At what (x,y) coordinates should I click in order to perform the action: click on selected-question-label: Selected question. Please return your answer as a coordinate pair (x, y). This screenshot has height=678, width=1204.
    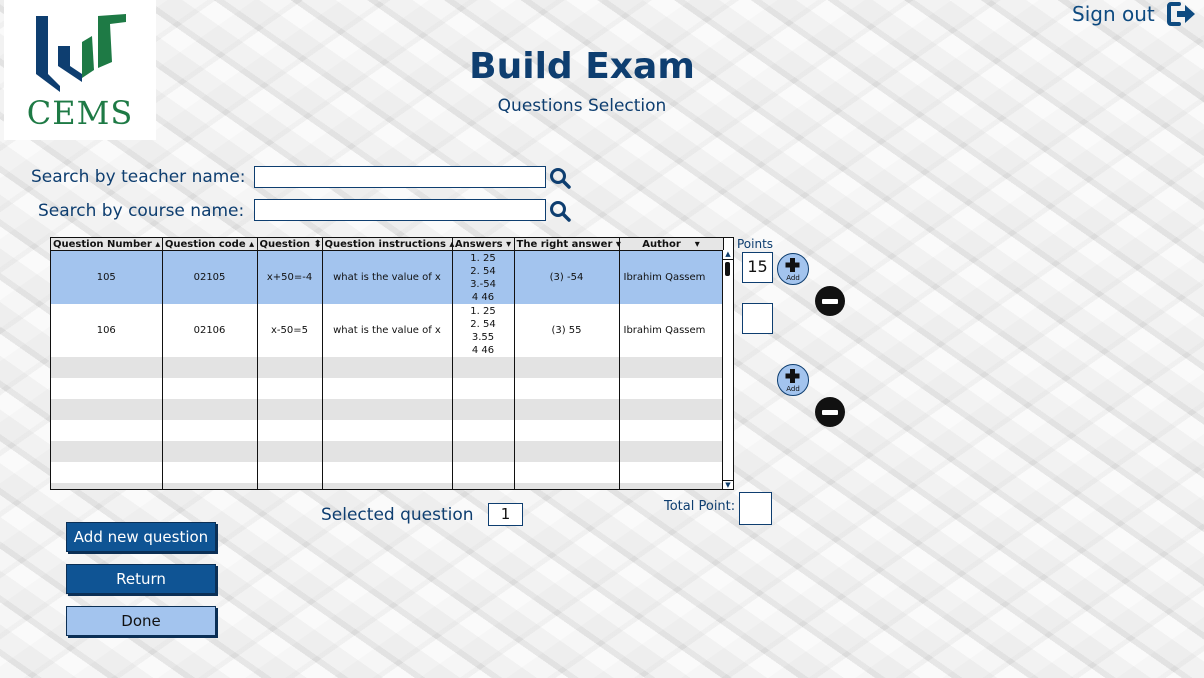
    Looking at the image, I should click on (397, 515).